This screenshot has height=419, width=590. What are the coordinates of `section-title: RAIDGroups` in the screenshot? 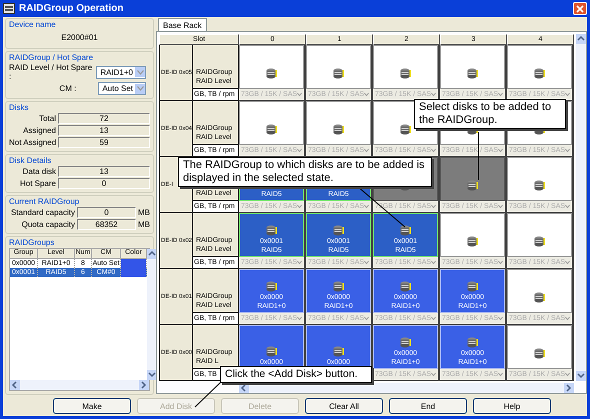 It's located at (32, 242).